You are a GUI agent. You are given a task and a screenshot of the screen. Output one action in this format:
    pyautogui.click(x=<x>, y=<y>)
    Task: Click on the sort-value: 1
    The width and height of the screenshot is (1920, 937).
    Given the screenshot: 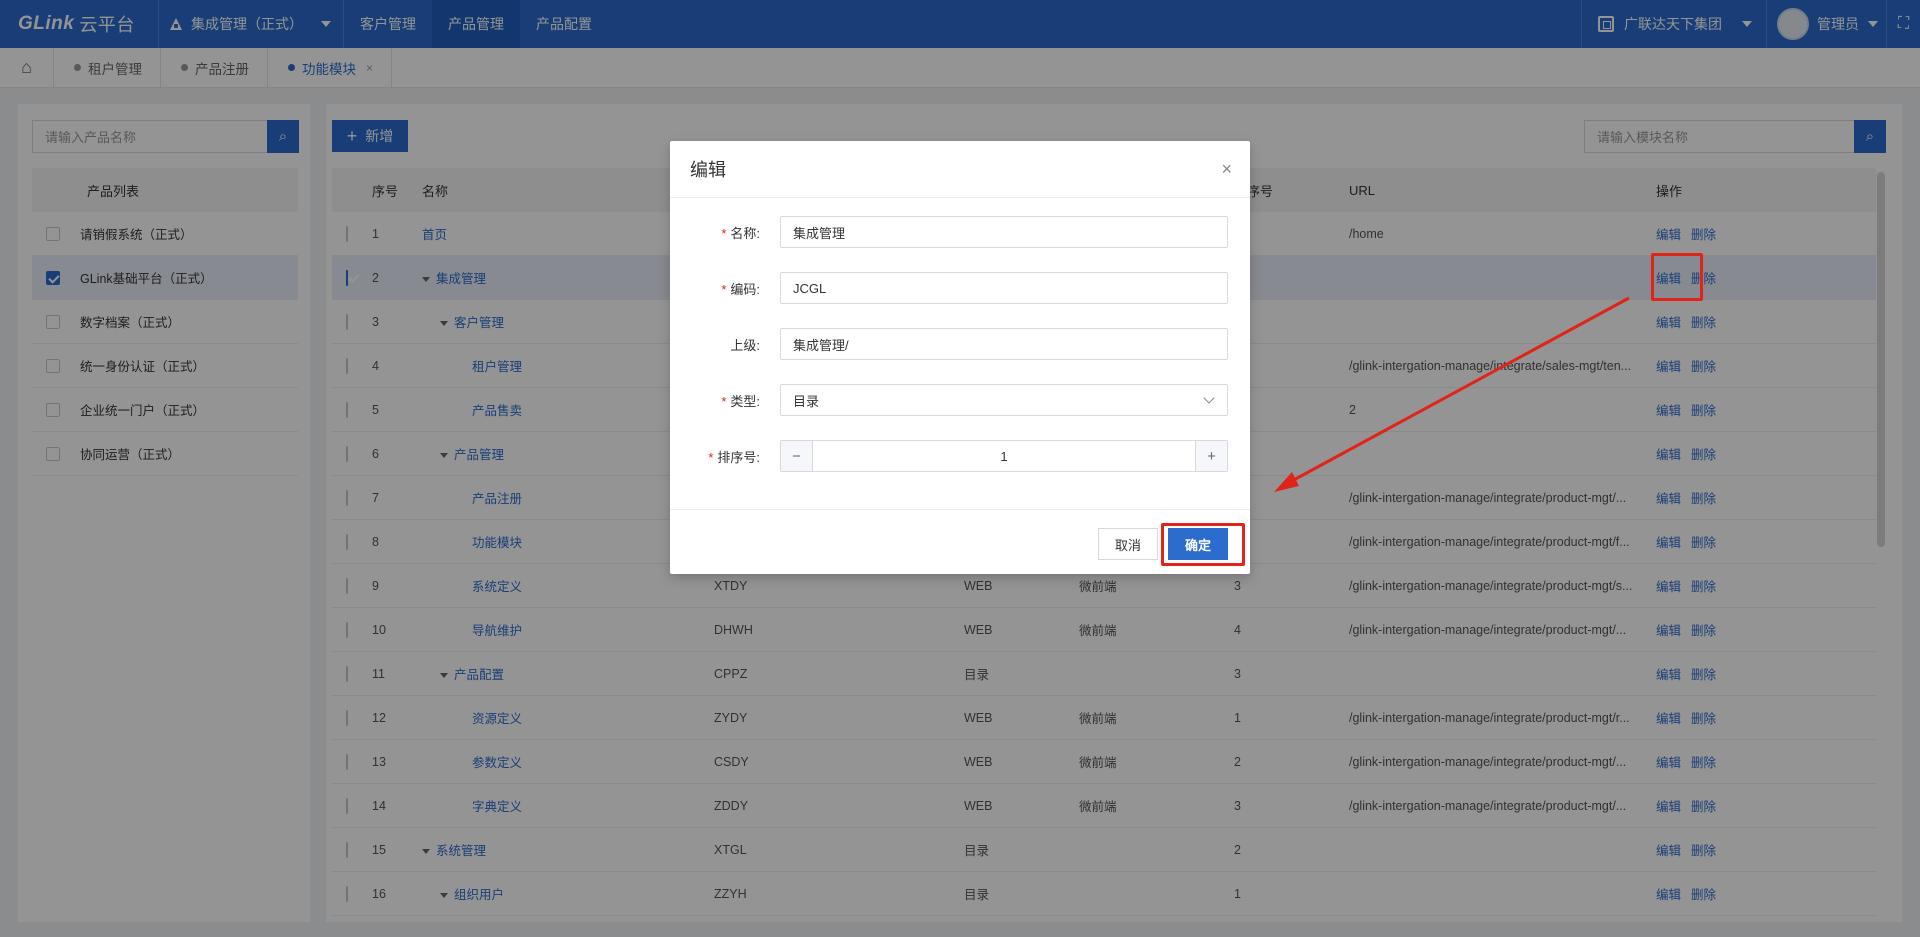 What is the action you would take?
    pyautogui.click(x=1004, y=456)
    